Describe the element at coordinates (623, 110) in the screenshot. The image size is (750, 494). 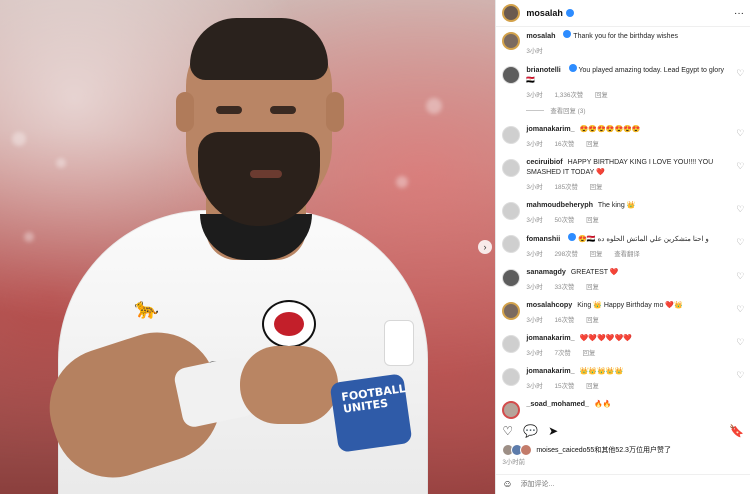
I see `view-replies: 查看回复 (3)` at that location.